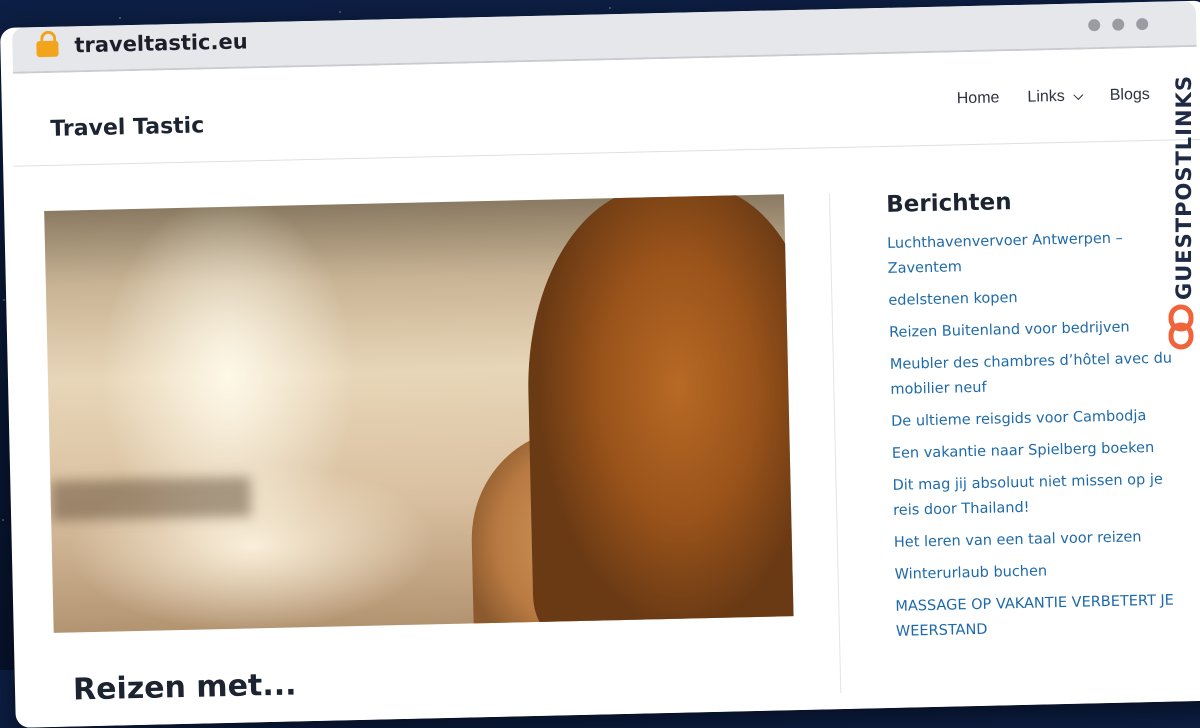 The height and width of the screenshot is (728, 1200). Describe the element at coordinates (1046, 96) in the screenshot. I see `nav-item-label: Links` at that location.